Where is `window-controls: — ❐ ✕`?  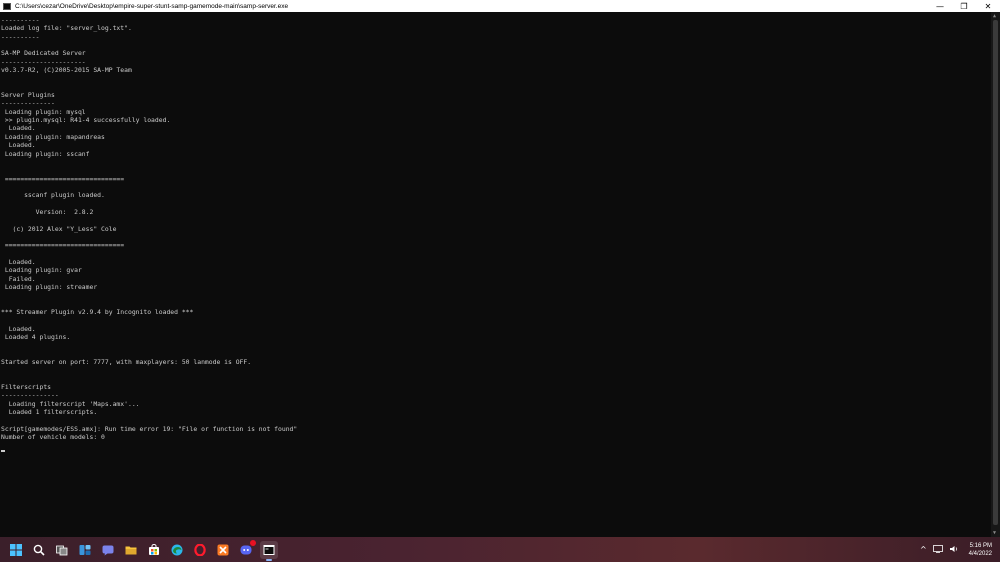 window-controls: — ❐ ✕ is located at coordinates (964, 6).